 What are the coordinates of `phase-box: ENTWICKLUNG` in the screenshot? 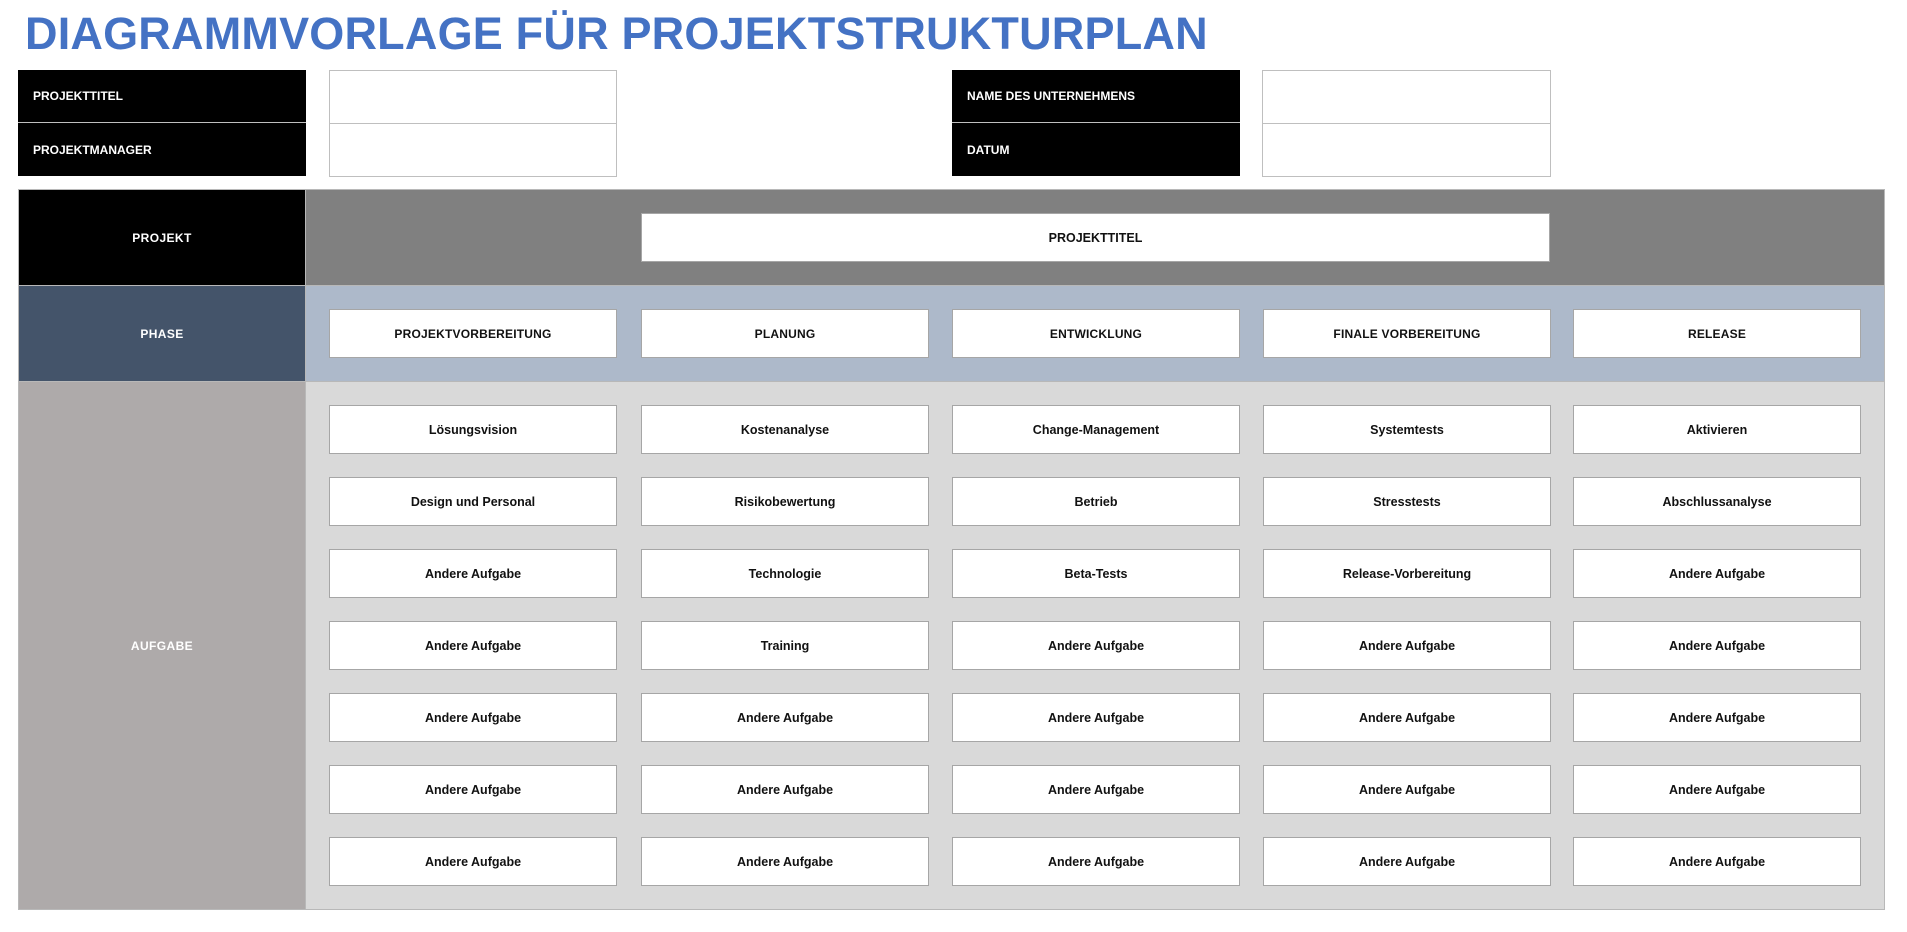 It's located at (1096, 333).